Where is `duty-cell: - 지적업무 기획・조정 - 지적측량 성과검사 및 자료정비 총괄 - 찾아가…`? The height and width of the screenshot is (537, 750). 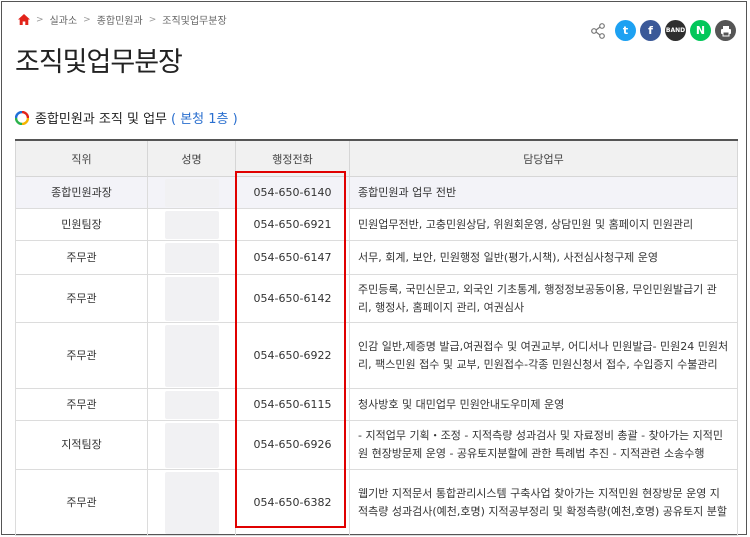
duty-cell: - 지적업무 기획・조정 - 지적측량 성과검사 및 자료정비 총괄 - 찾아가… is located at coordinates (543, 445).